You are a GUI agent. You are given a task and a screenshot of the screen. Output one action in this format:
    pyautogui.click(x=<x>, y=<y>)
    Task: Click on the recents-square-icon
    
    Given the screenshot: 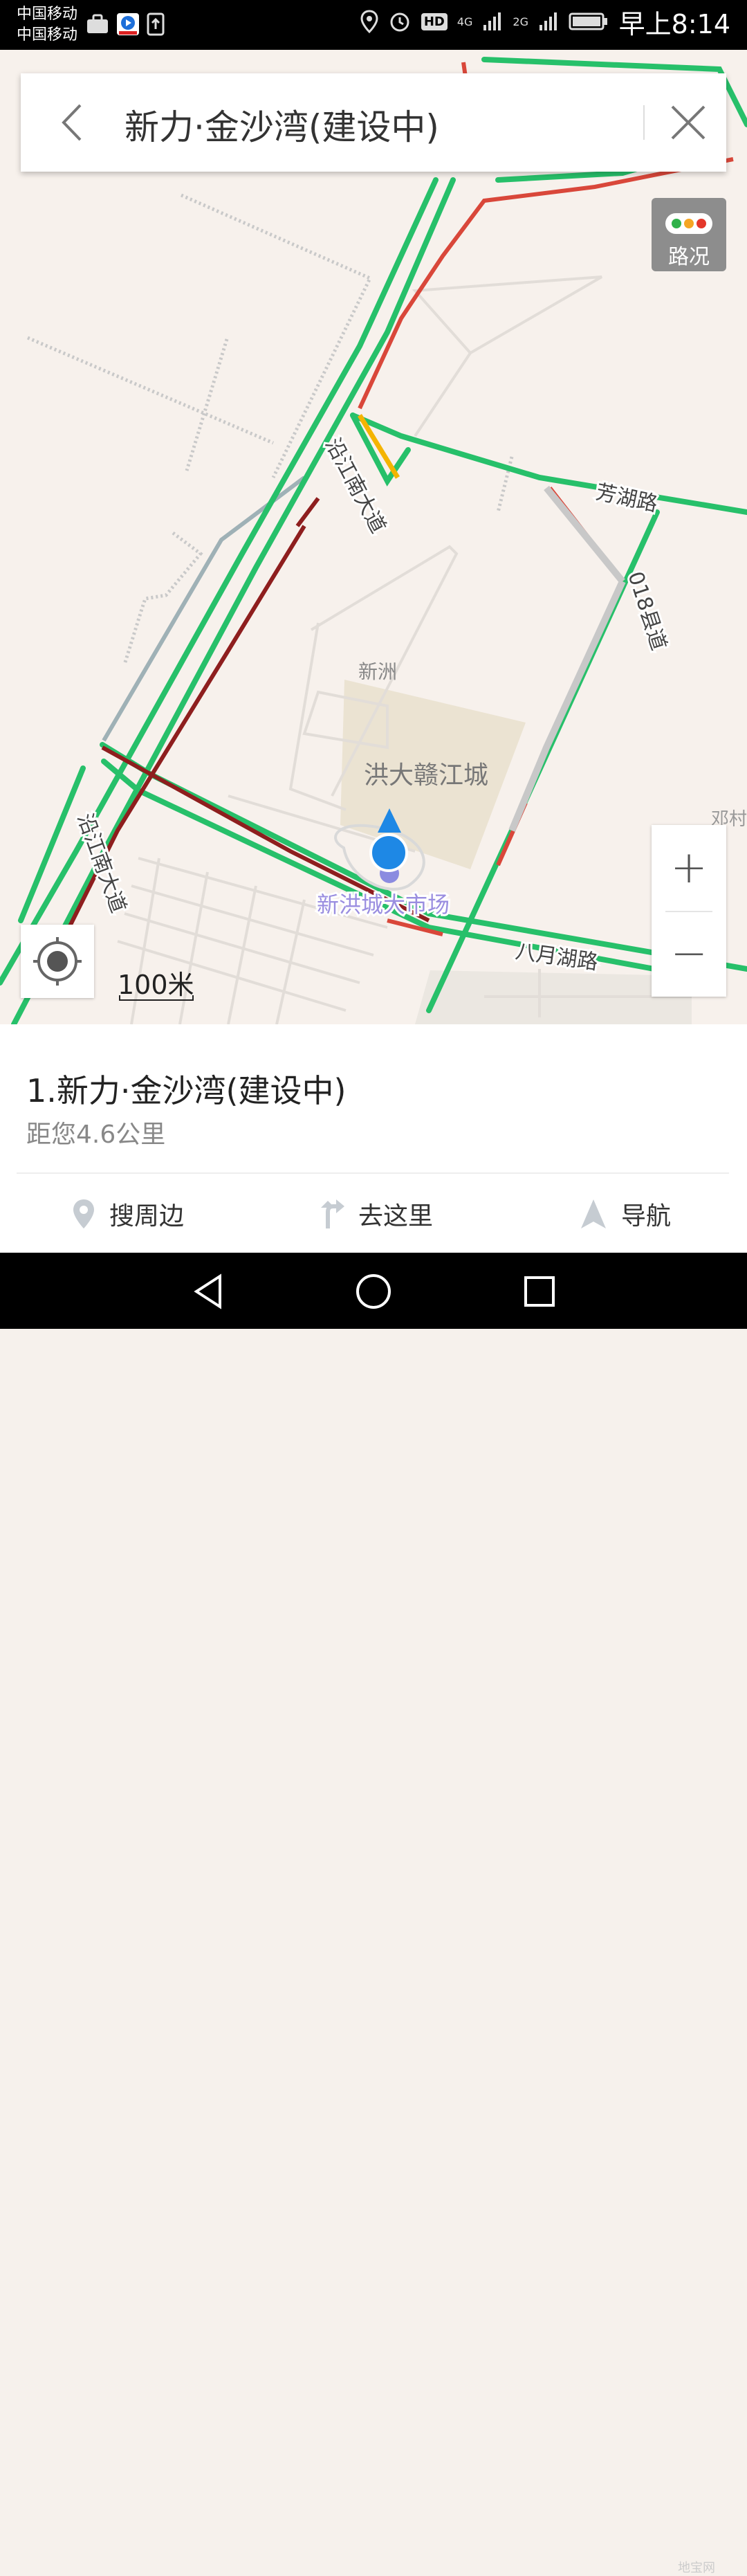 What is the action you would take?
    pyautogui.click(x=539, y=1291)
    